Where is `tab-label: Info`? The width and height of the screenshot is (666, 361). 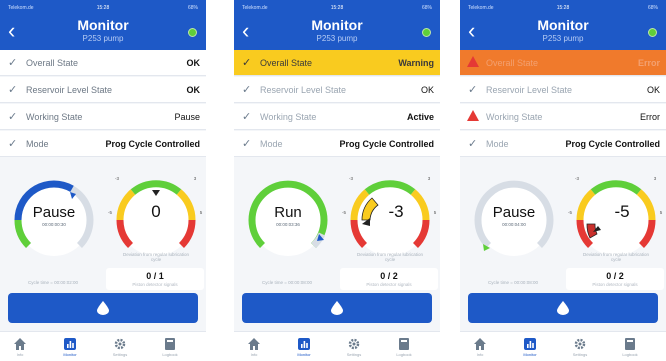 tab-label: Info is located at coordinates (20, 354).